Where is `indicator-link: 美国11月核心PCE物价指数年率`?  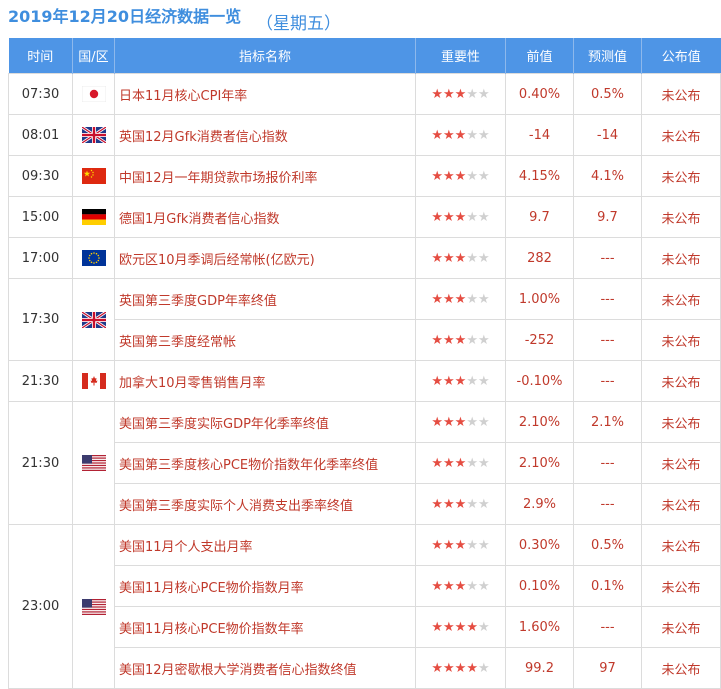 indicator-link: 美国11月核心PCE物价指数年率 is located at coordinates (211, 629).